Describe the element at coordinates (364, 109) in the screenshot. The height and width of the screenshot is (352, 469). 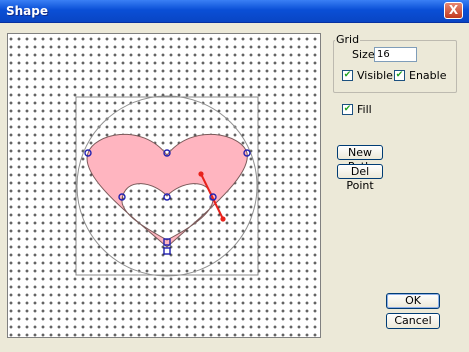
I see `fill-label: Fill` at that location.